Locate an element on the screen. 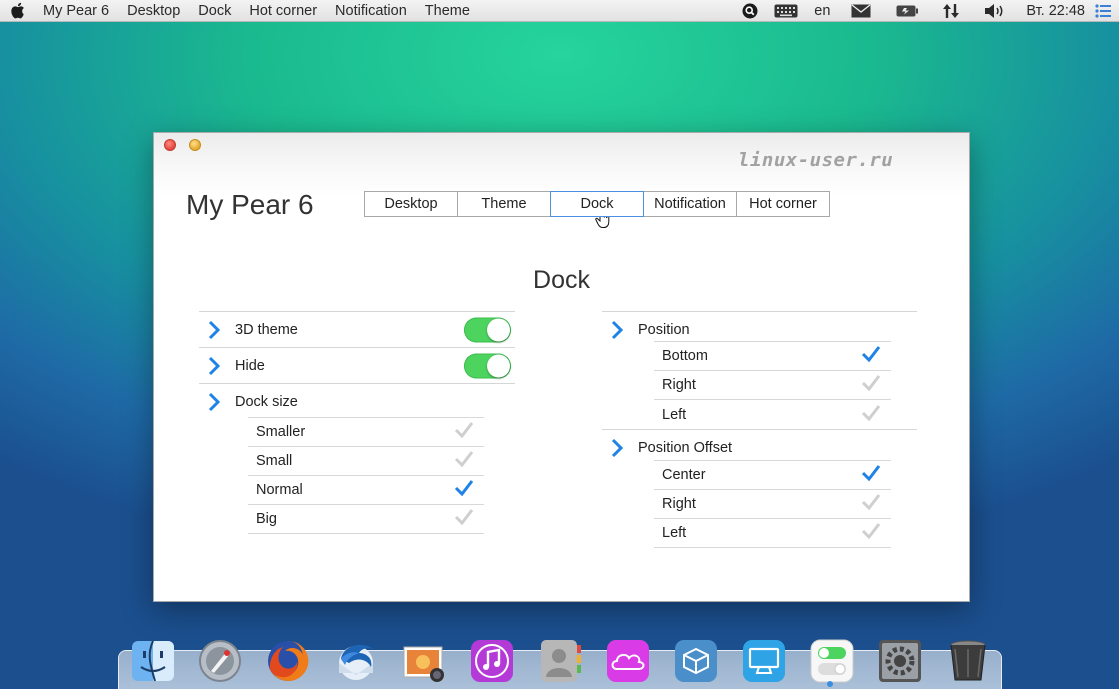 The image size is (1119, 689). position-label: Position is located at coordinates (664, 329).